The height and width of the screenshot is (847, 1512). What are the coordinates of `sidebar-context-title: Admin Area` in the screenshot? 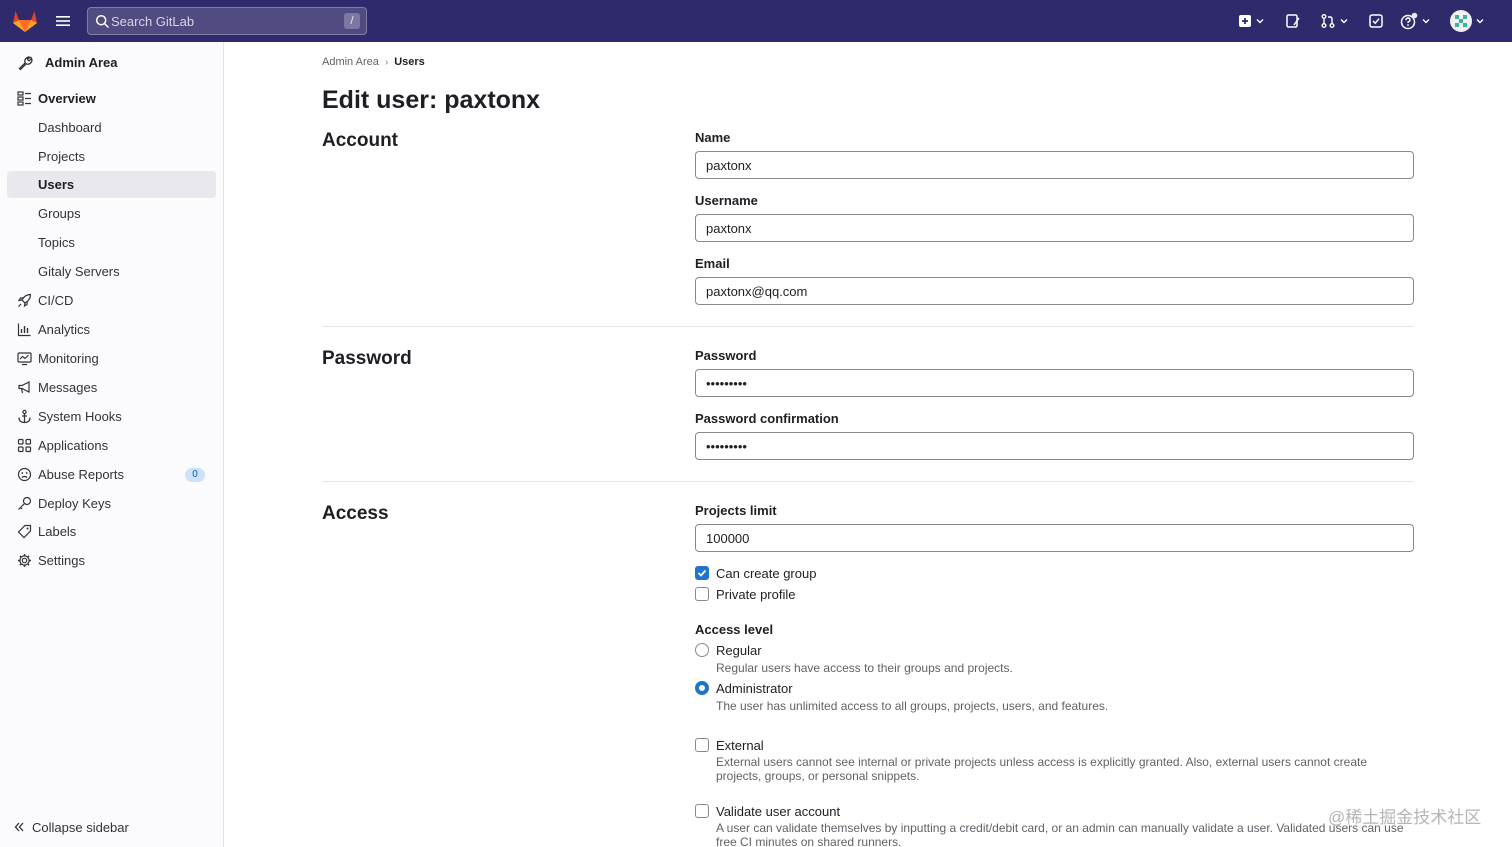 It's located at (81, 62).